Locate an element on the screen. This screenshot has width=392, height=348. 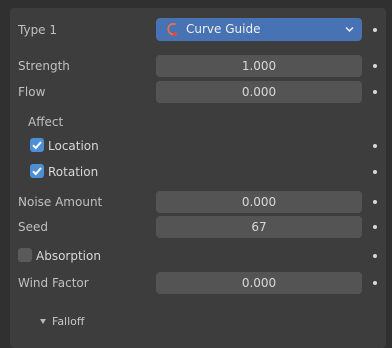
type-dropdown: Curve Guide is located at coordinates (259, 29).